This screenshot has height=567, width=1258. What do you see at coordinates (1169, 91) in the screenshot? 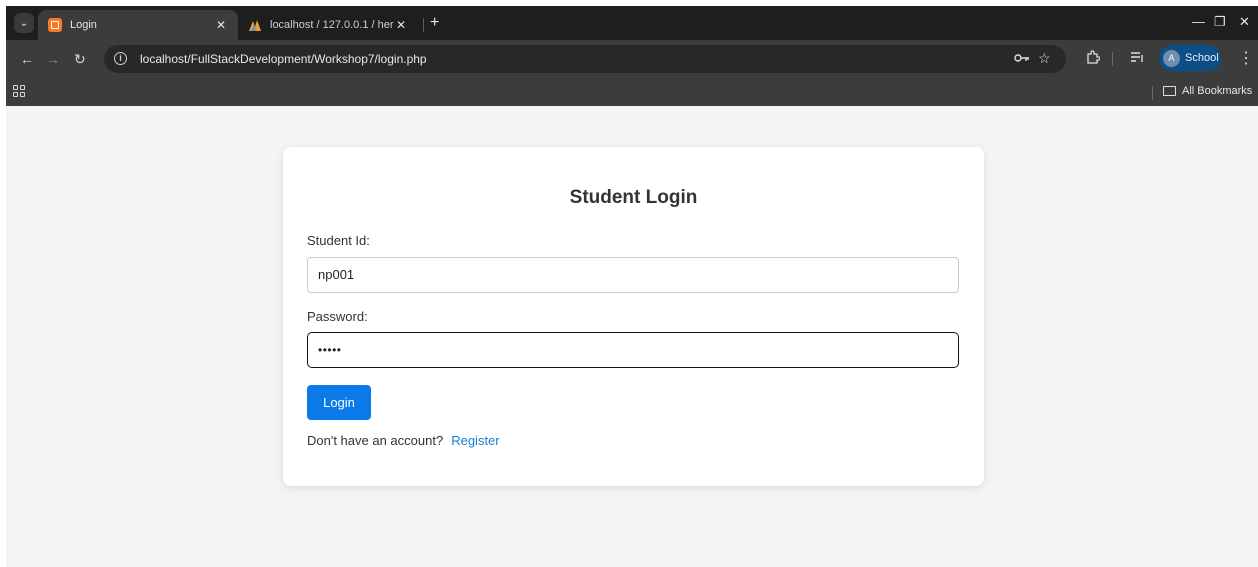
I see `folder-icon` at bounding box center [1169, 91].